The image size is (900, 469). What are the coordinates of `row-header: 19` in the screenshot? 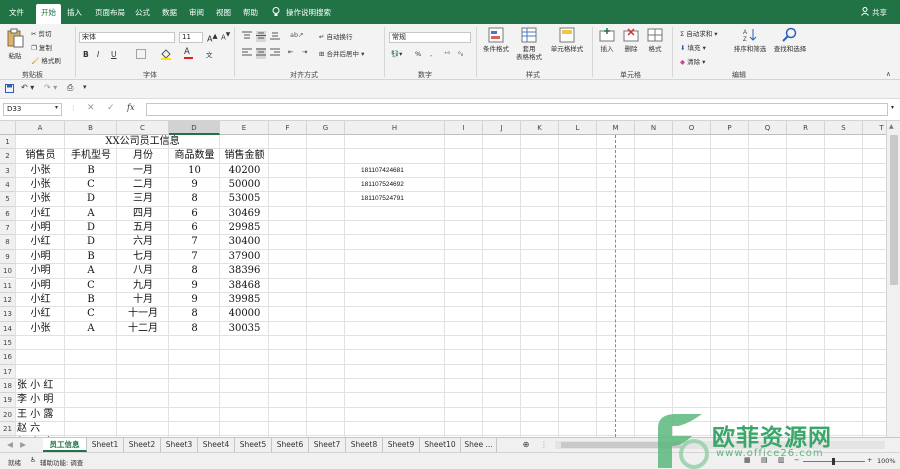 It's located at (8, 400).